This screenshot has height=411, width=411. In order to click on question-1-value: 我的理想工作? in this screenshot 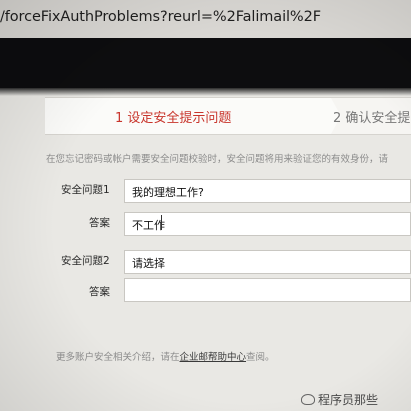, I will do `click(168, 192)`.